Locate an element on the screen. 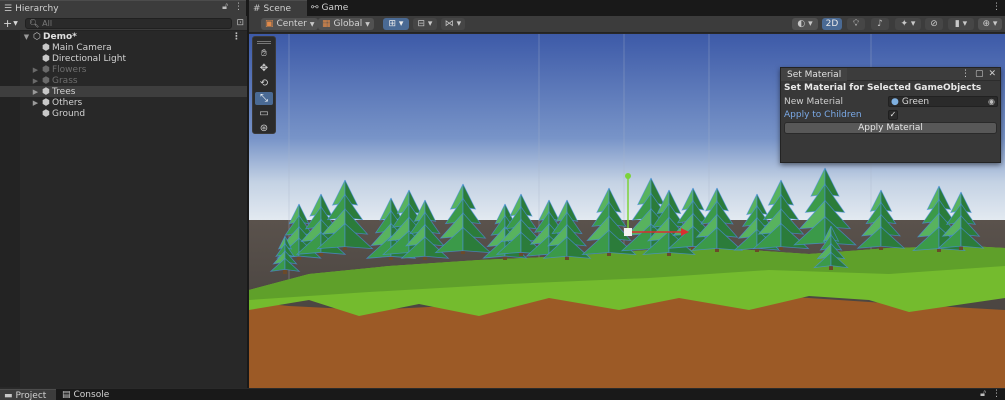 The image size is (1005, 400). new-material-row: New Material ● Green ◉ is located at coordinates (890, 101).